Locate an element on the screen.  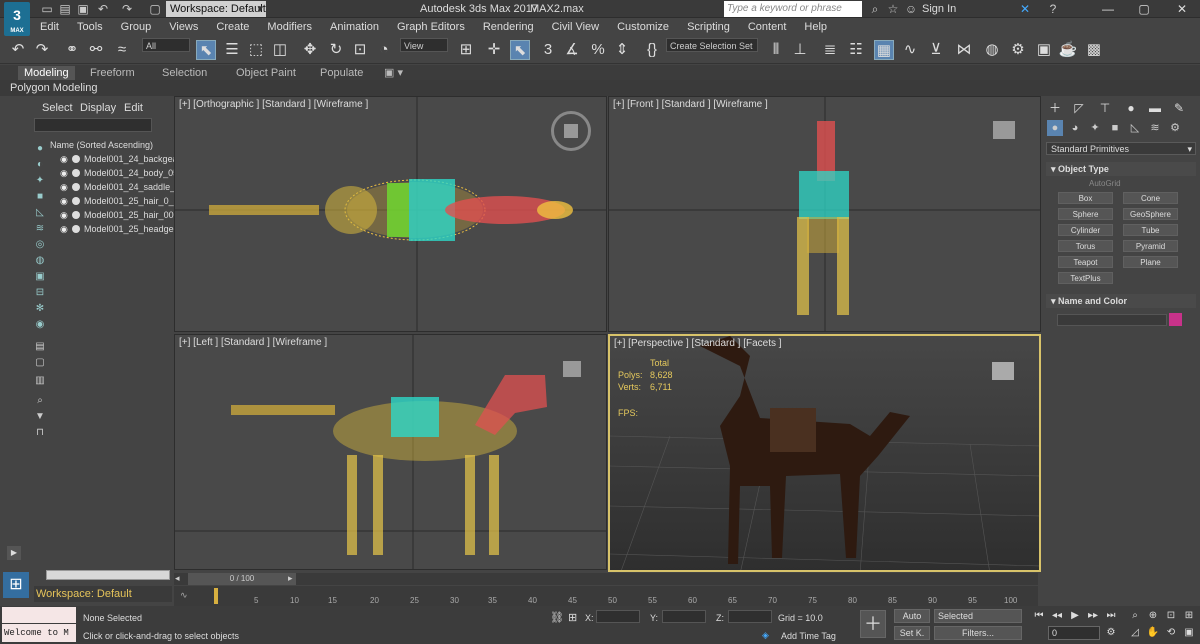
geosphere-button: GeoSphere is located at coordinates (1150, 214).